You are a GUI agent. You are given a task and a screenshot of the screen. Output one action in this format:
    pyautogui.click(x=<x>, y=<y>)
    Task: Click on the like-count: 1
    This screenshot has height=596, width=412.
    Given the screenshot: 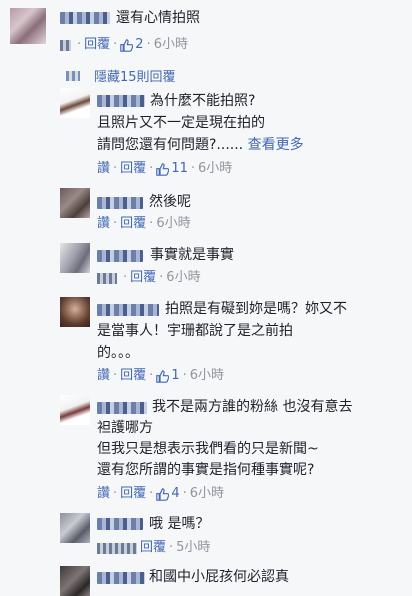 What is the action you would take?
    pyautogui.click(x=168, y=376)
    